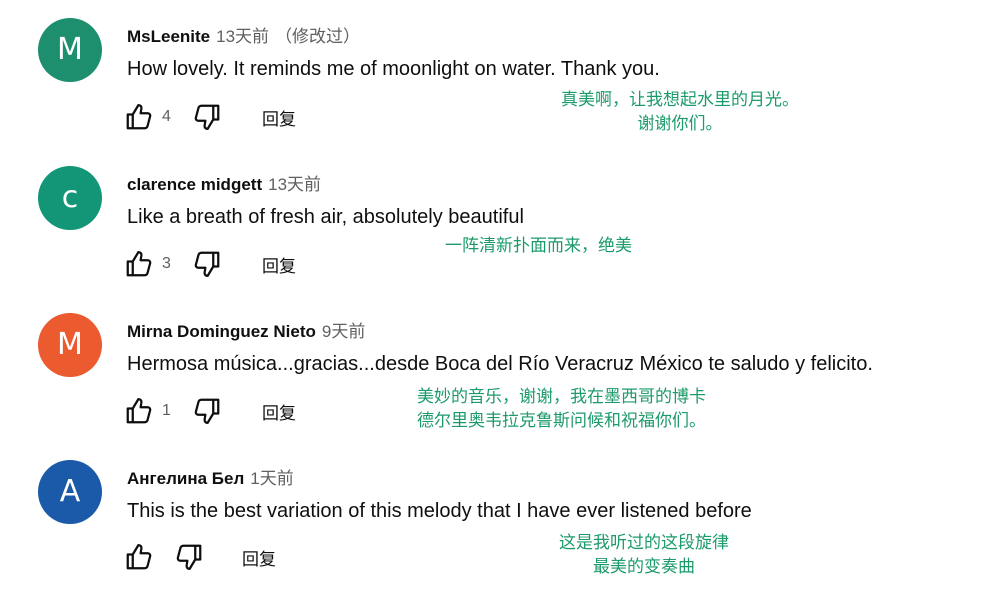 This screenshot has height=589, width=1000. What do you see at coordinates (644, 543) in the screenshot?
I see `translation-line: 这是我听过的这段旋律` at bounding box center [644, 543].